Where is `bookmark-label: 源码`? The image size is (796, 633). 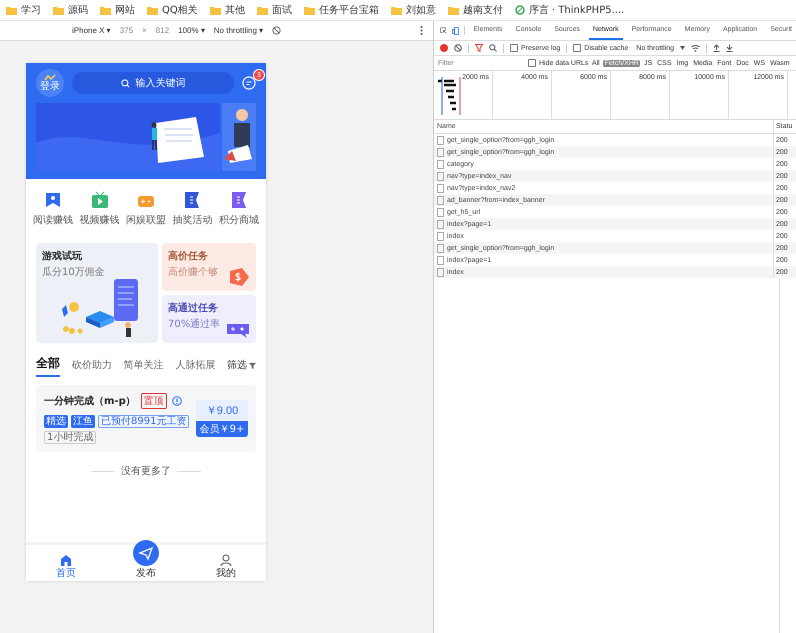
bookmark-label: 源码 is located at coordinates (78, 10).